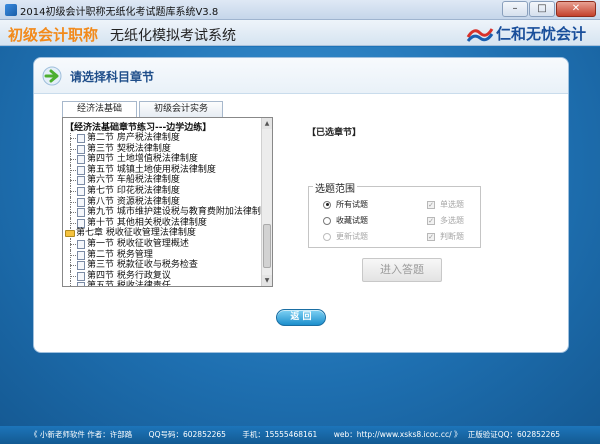 This screenshot has width=600, height=444. Describe the element at coordinates (142, 265) in the screenshot. I see `tree-item-label: 第三节 税款征收与税务检查` at that location.